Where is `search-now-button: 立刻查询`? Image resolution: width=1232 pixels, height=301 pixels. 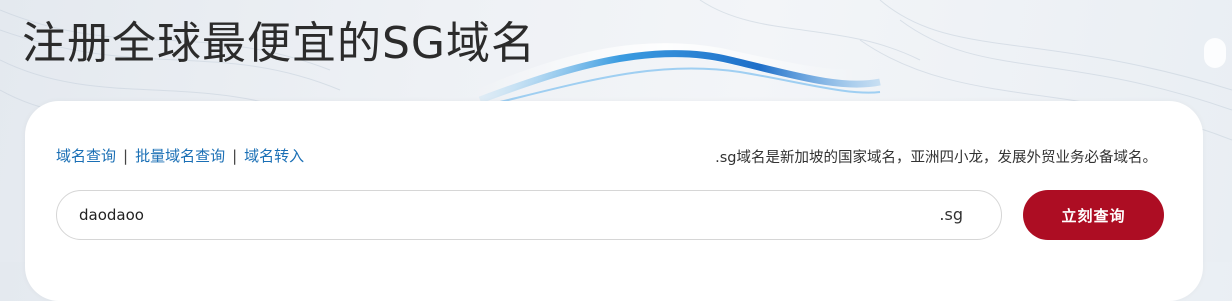
search-now-button: 立刻查询 is located at coordinates (1093, 215).